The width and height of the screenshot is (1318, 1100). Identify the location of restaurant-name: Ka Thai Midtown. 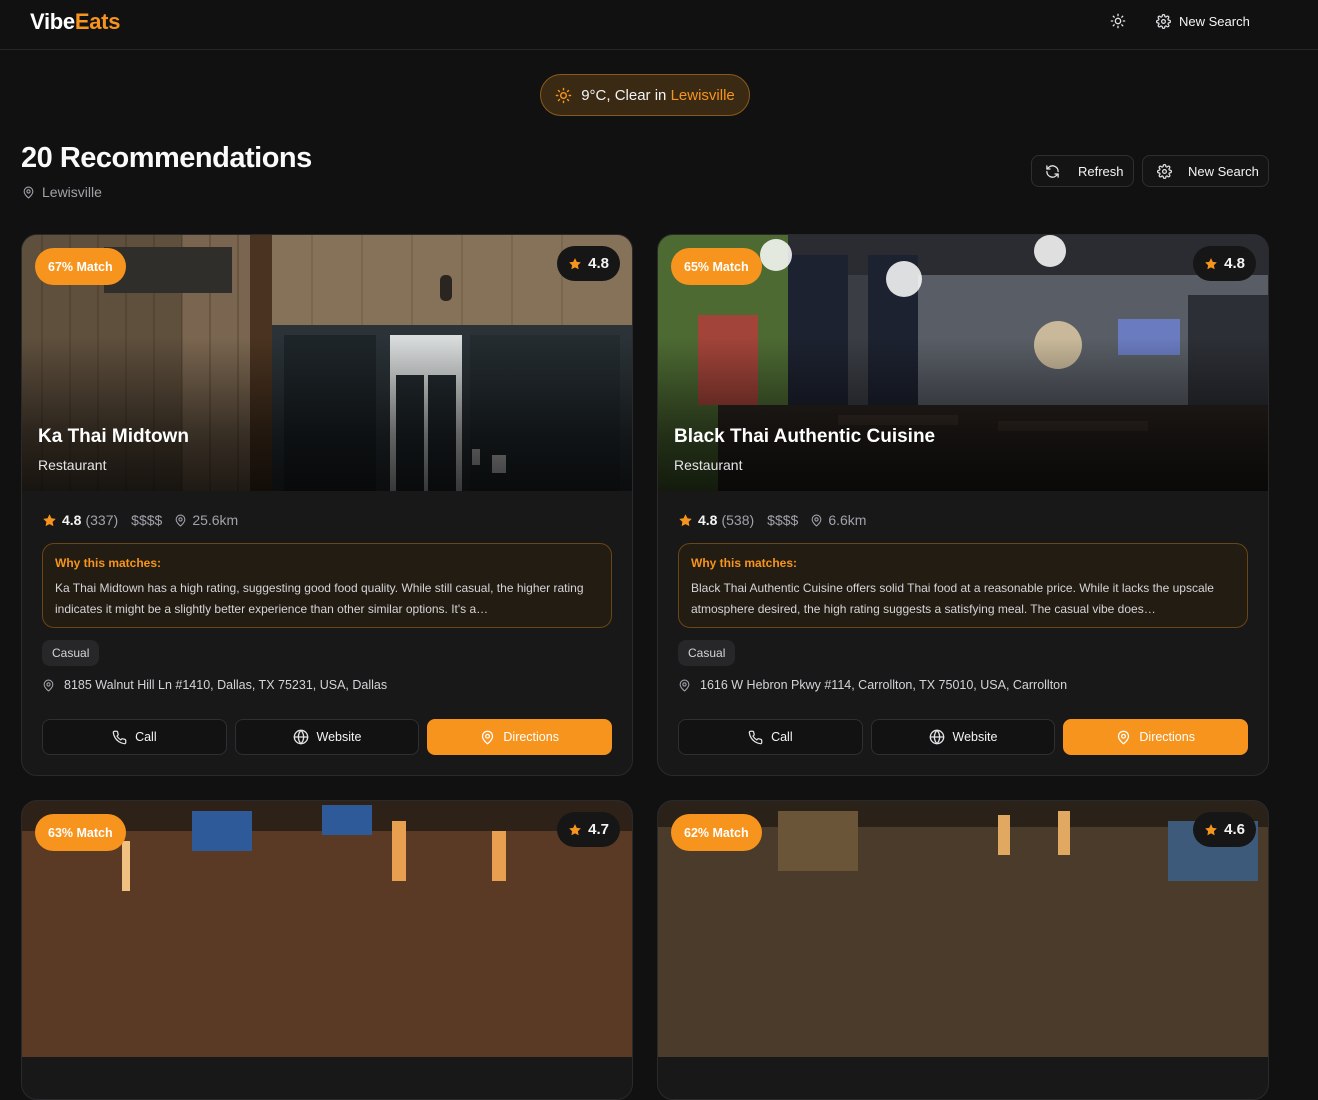
(113, 437).